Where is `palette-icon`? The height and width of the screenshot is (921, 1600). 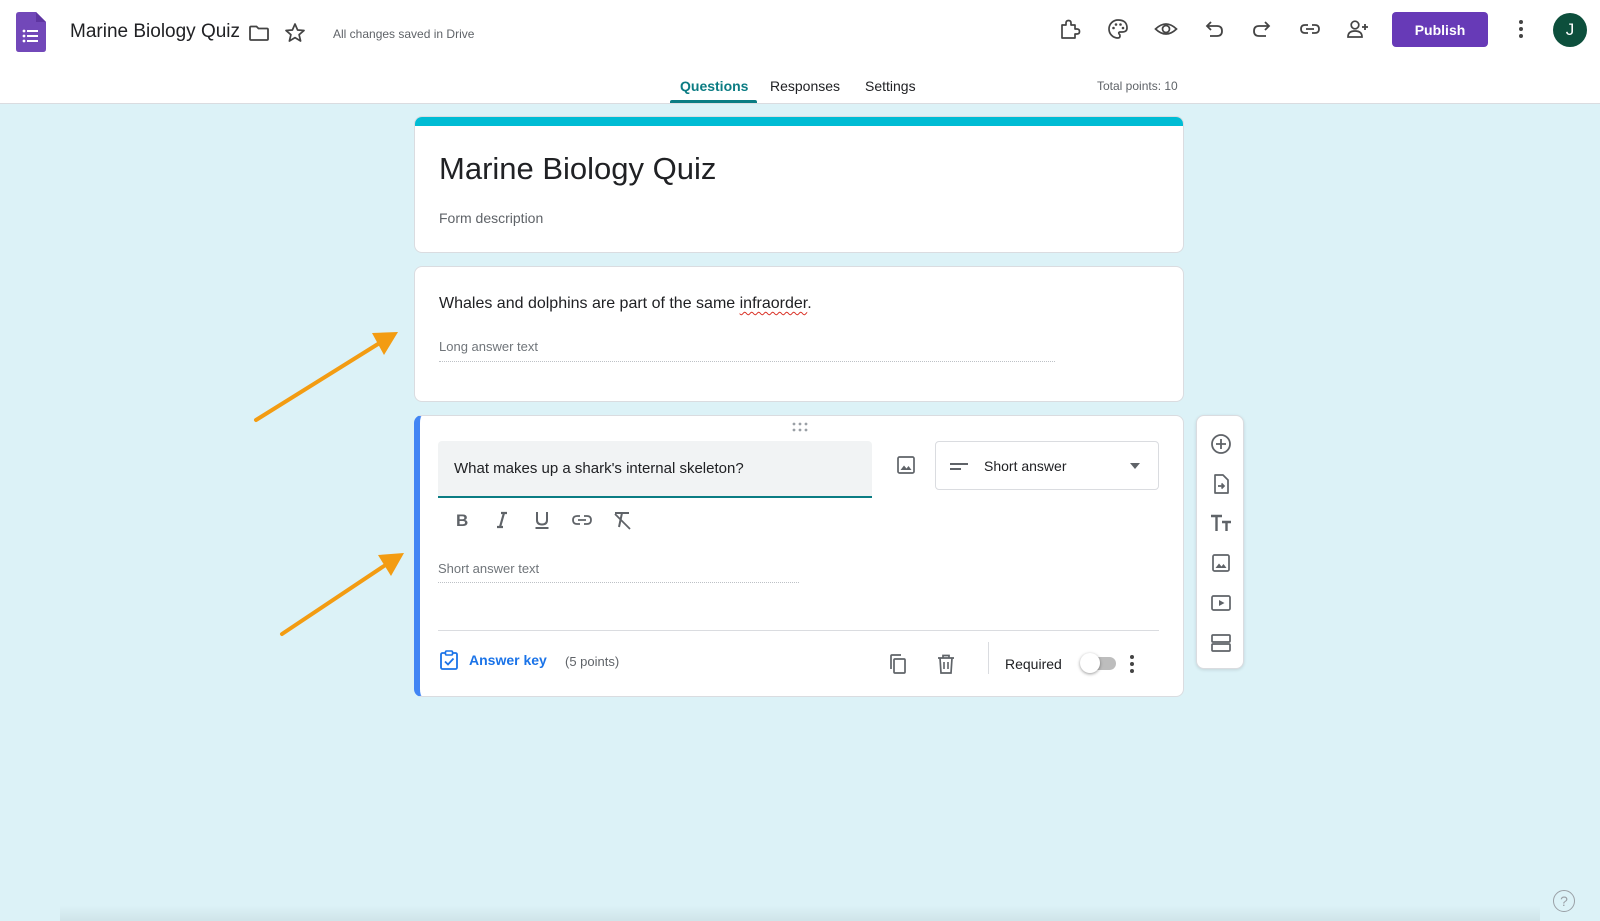 palette-icon is located at coordinates (1118, 29).